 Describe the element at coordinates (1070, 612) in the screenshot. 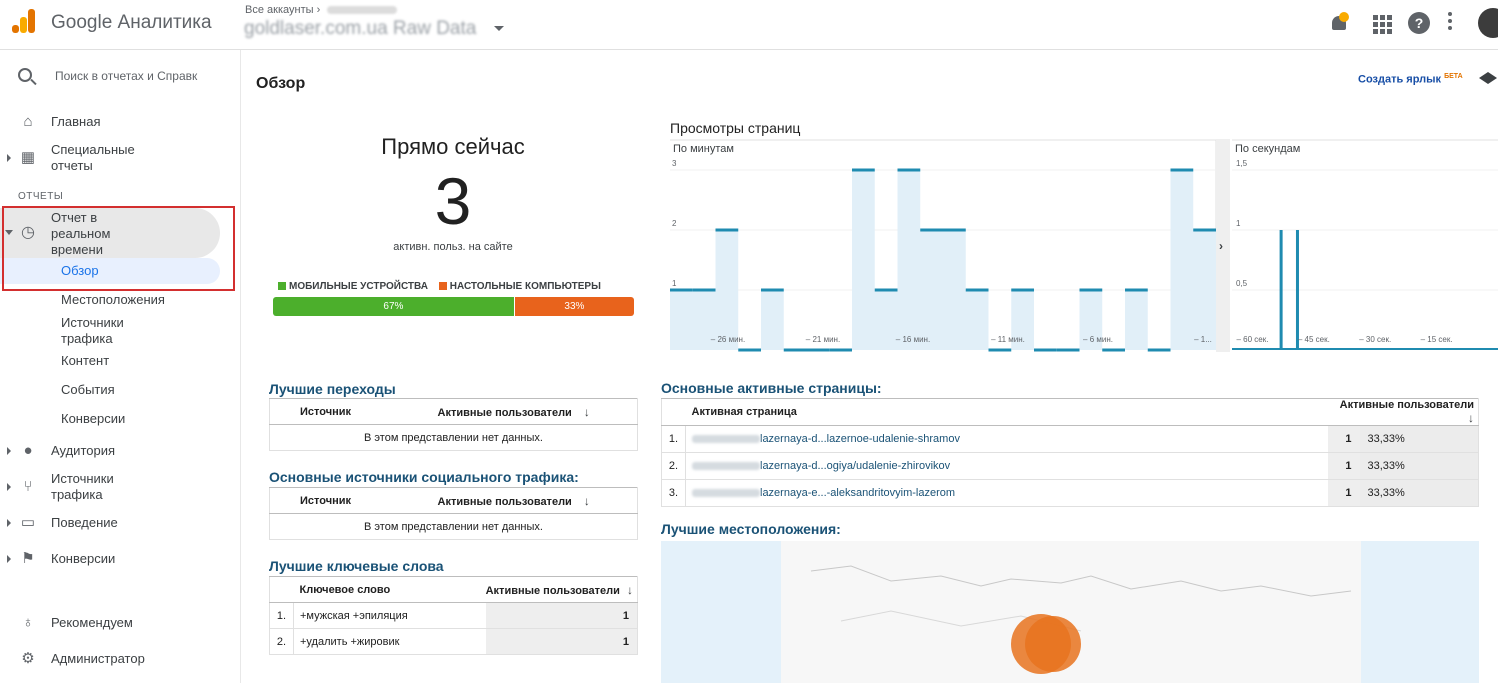

I see `locations-map` at that location.